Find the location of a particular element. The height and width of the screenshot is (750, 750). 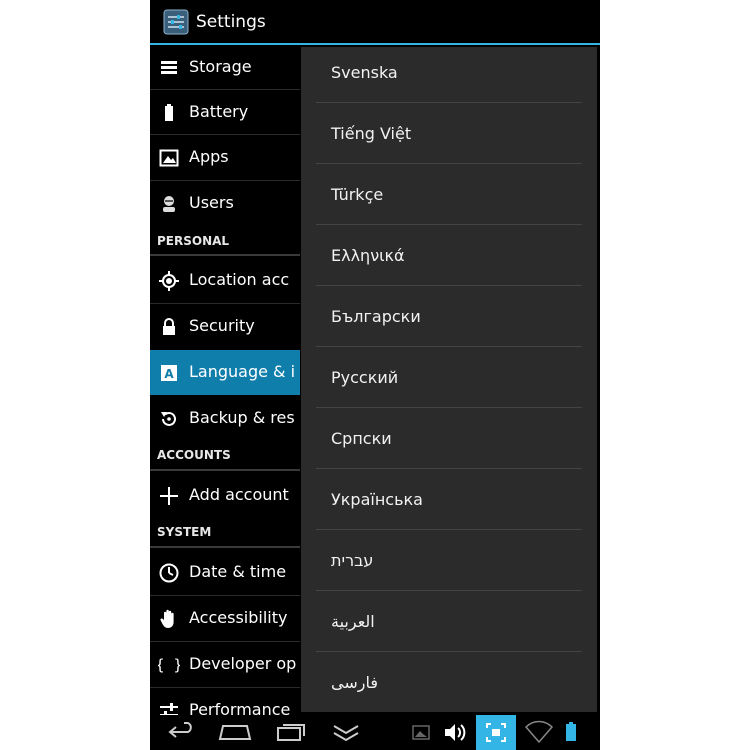

sidebar-item-label: Add account is located at coordinates (239, 494).